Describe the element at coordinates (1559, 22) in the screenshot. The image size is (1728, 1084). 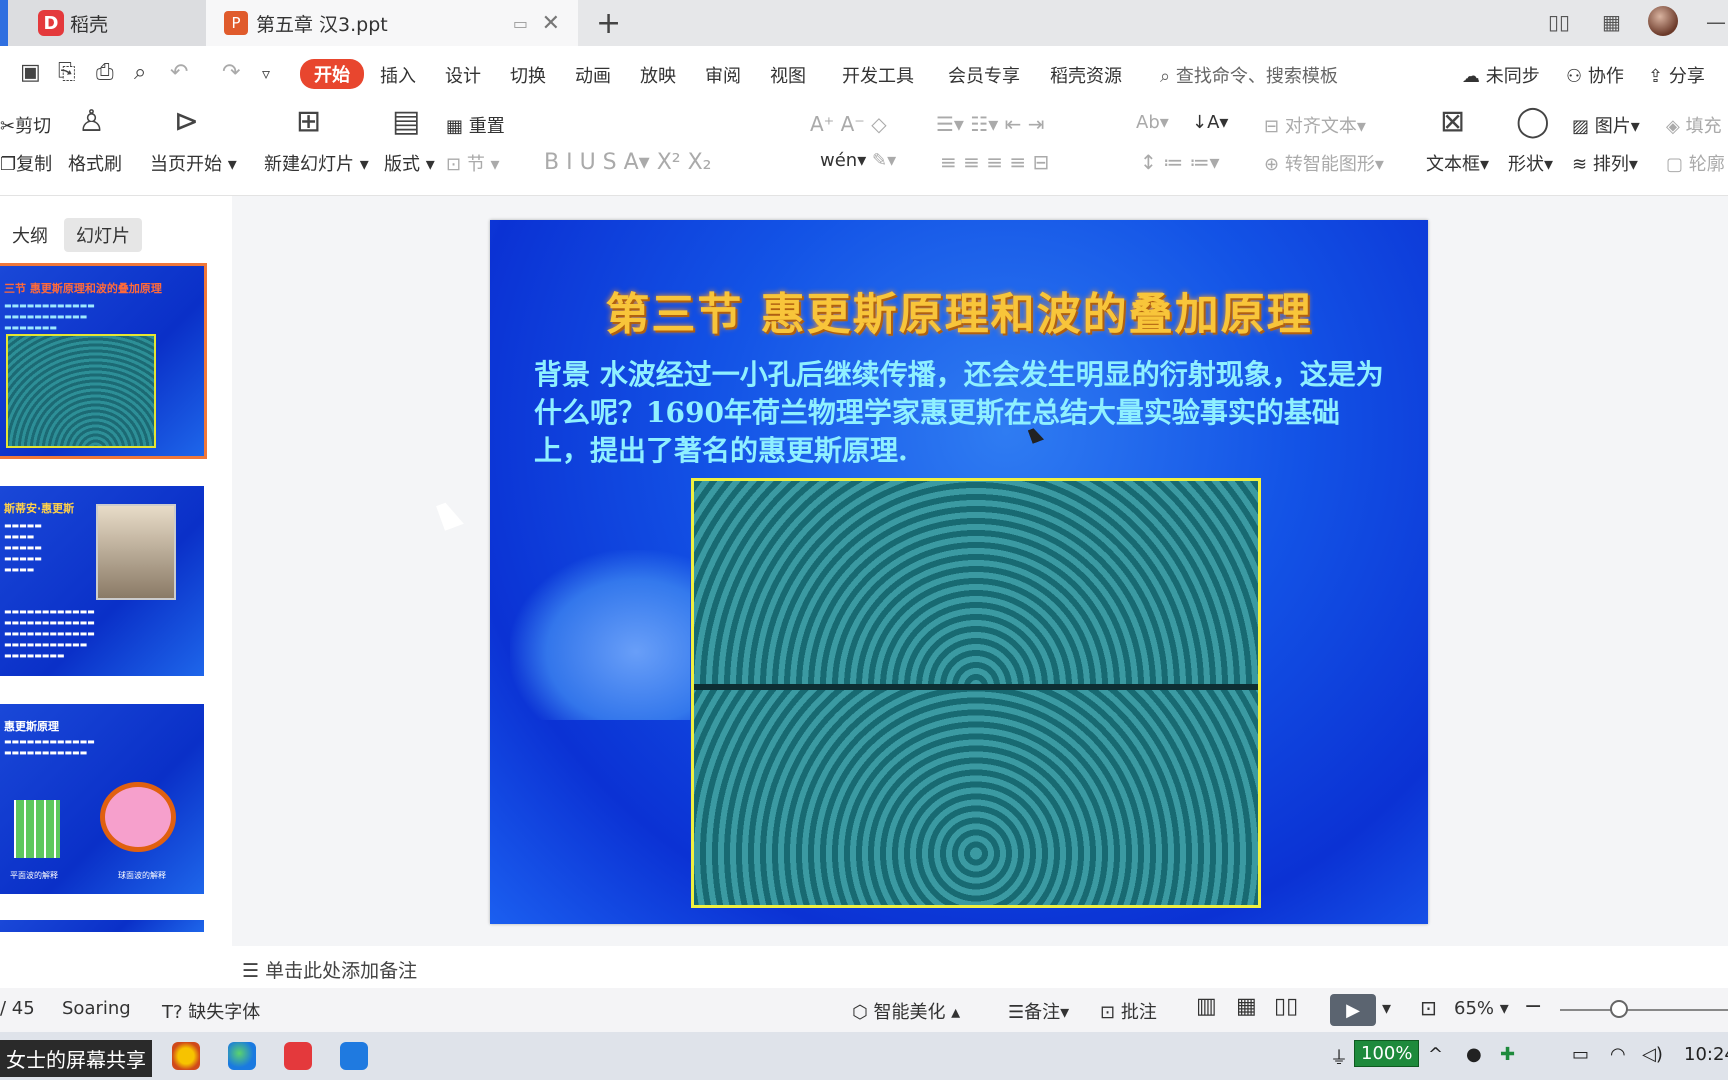
I see `reading-mode-icon: ▯▯` at that location.